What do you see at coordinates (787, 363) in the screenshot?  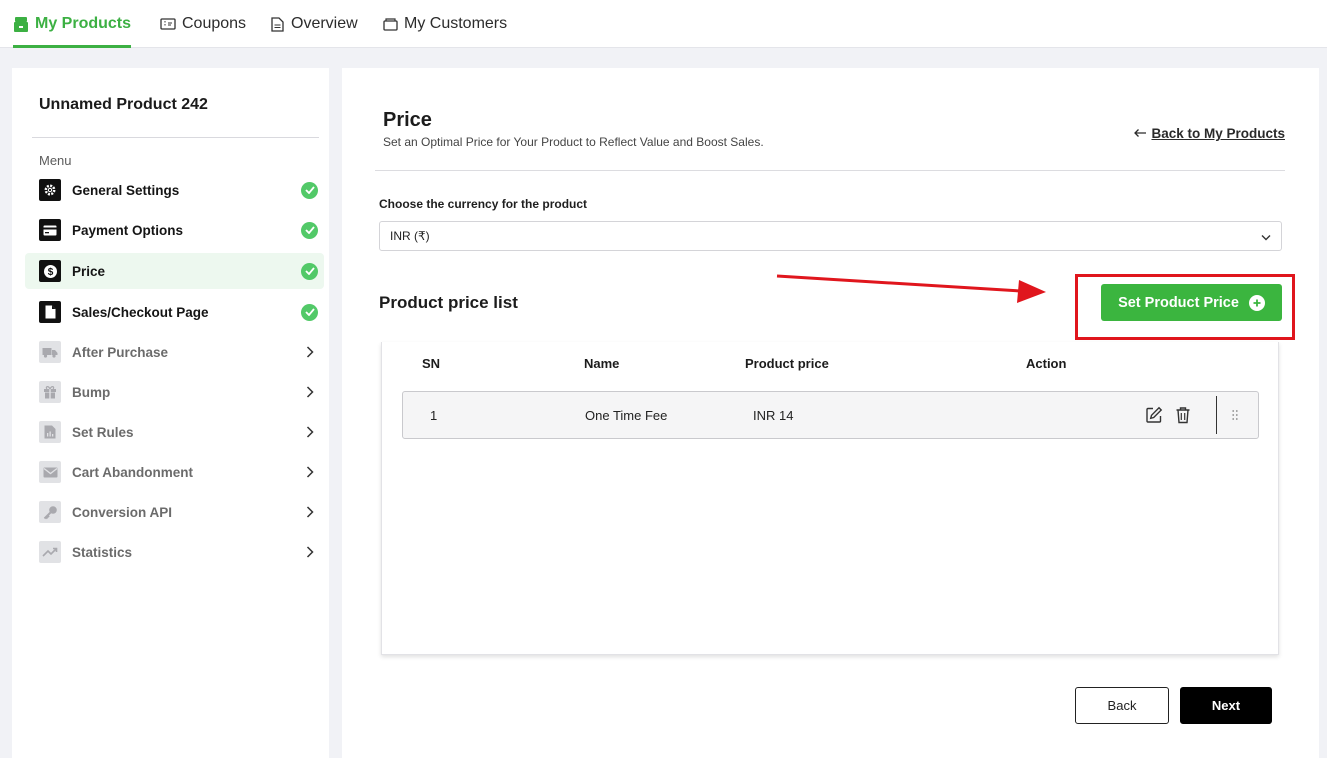 I see `column-header-price: Product price` at bounding box center [787, 363].